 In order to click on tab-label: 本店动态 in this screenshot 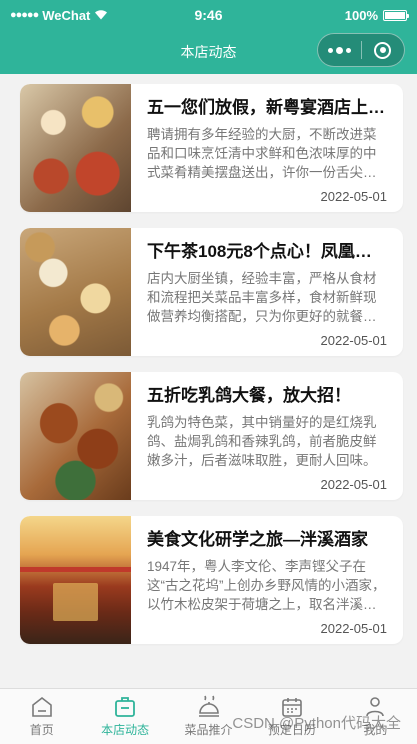, I will do `click(125, 730)`.